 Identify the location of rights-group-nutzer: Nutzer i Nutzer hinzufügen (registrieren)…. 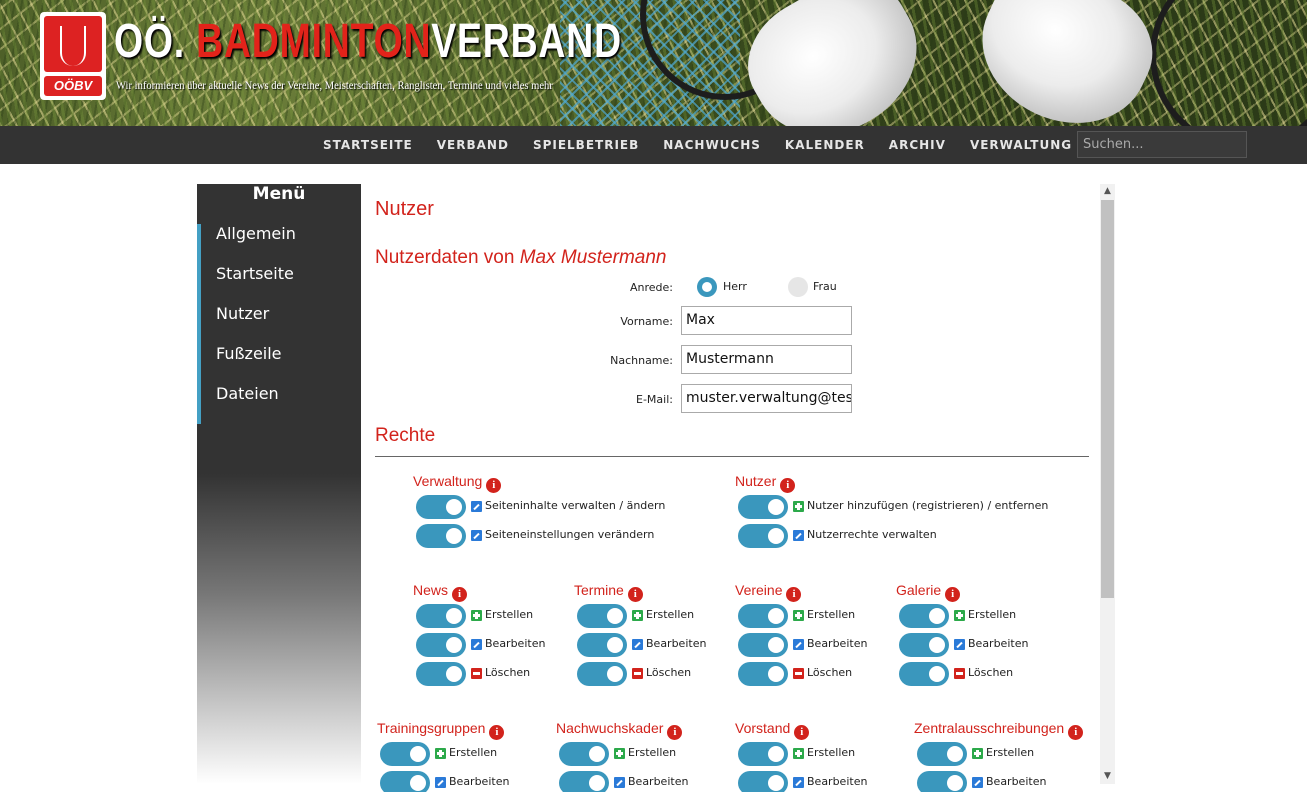
(915, 510).